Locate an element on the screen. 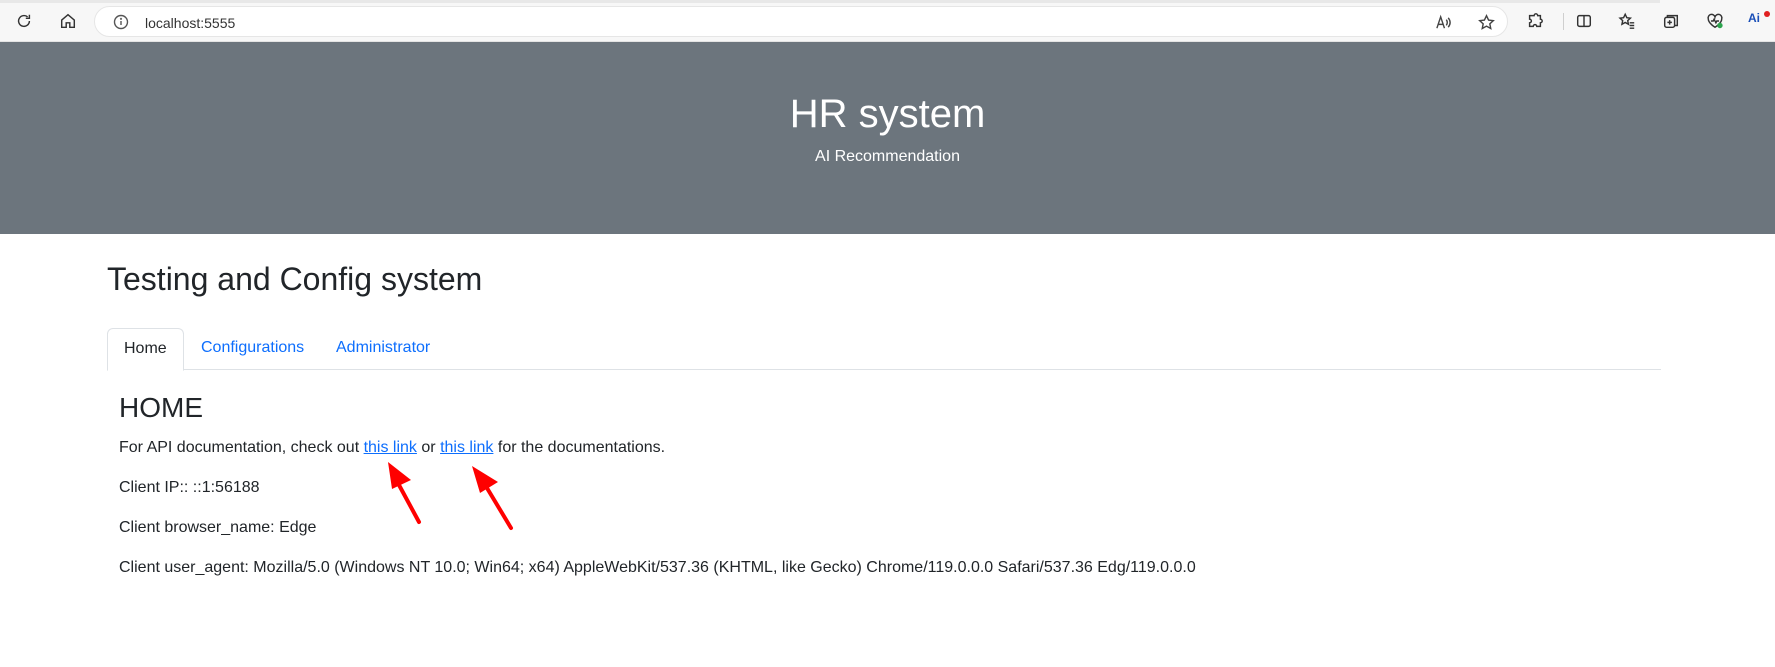  extensions-icon is located at coordinates (1535, 21).